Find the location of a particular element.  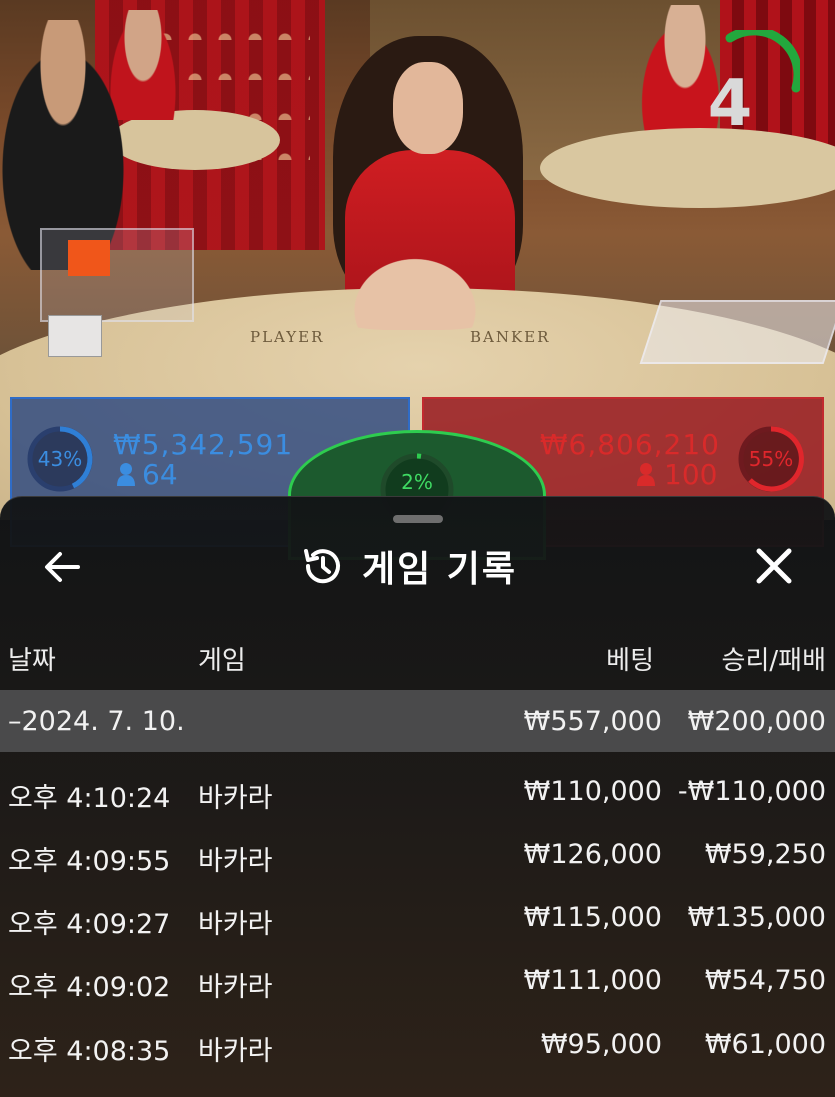

row-result: ₩135,000 is located at coordinates (756, 917).